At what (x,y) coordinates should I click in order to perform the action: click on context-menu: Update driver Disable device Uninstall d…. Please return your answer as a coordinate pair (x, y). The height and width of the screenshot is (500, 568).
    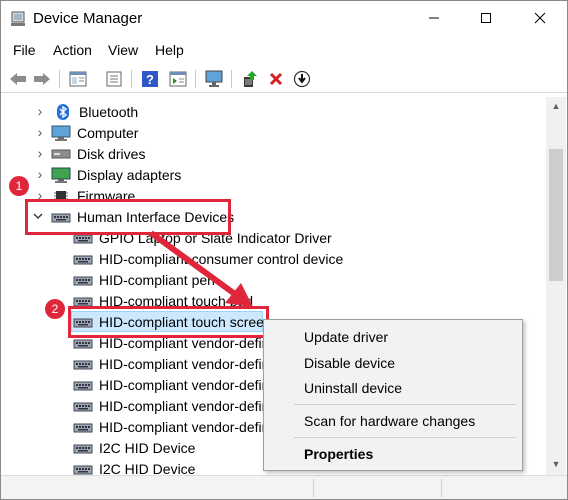
    Looking at the image, I should click on (393, 395).